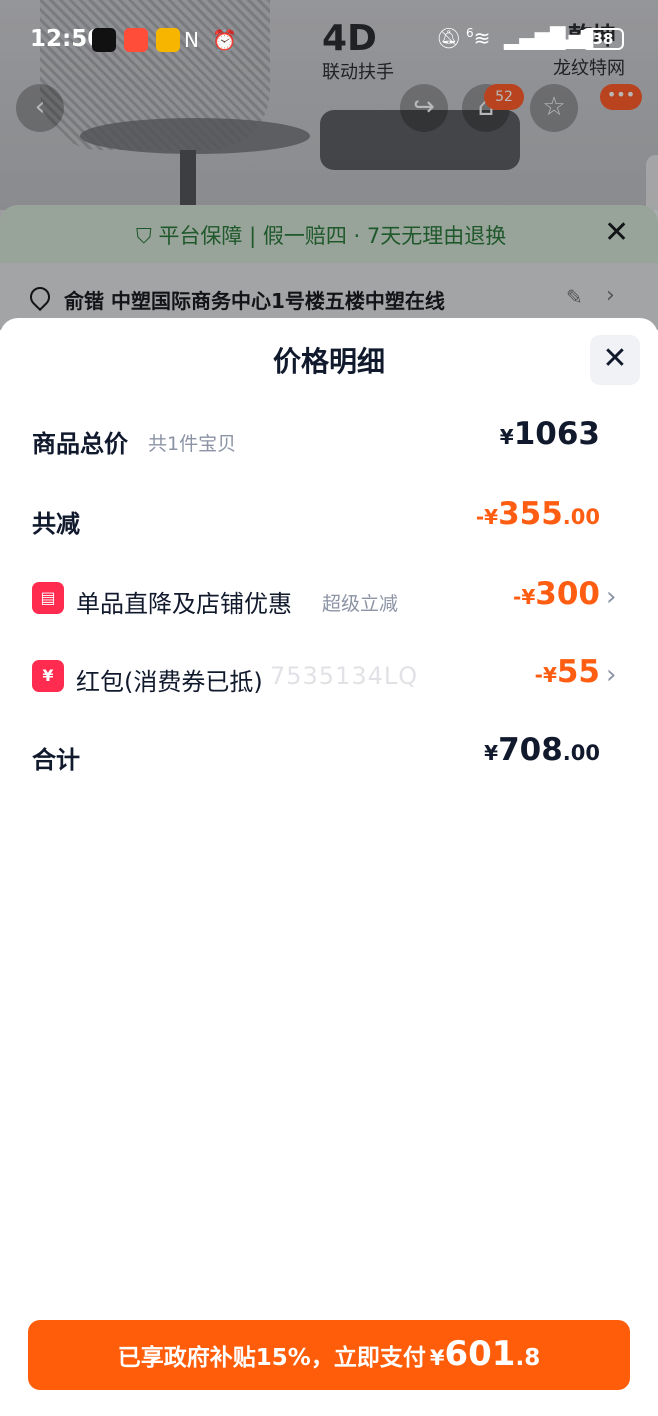 The image size is (658, 1416). I want to click on price-row-discount: 共减 -¥355.00, so click(329, 521).